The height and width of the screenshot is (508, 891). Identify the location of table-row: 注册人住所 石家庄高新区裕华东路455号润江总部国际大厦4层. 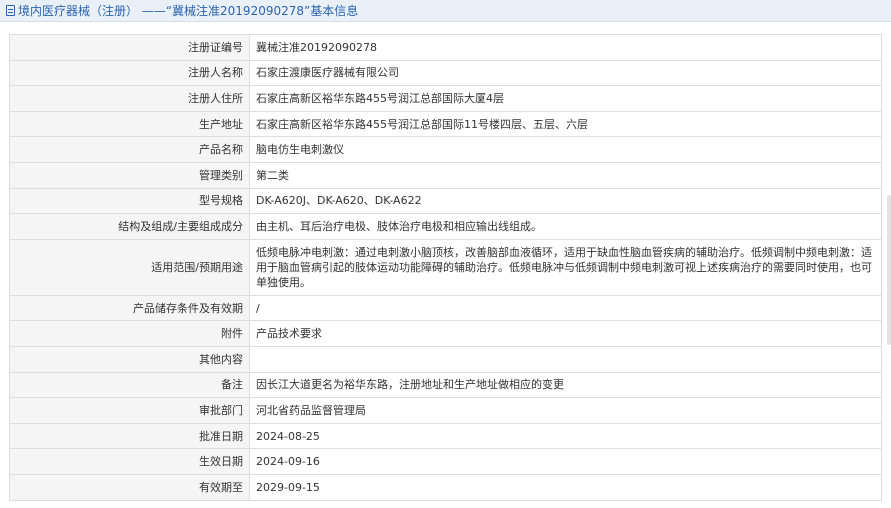
(445, 98).